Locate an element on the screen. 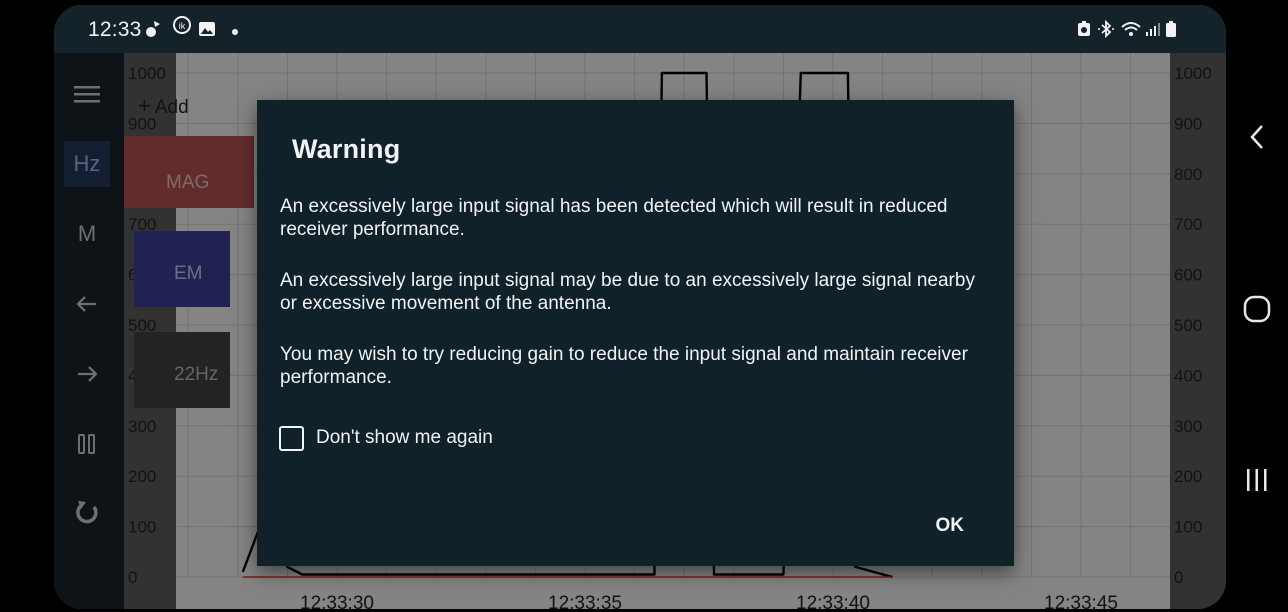 Image resolution: width=1288 pixels, height=612 pixels. dont-show-again-label: Don't show me again is located at coordinates (404, 438).